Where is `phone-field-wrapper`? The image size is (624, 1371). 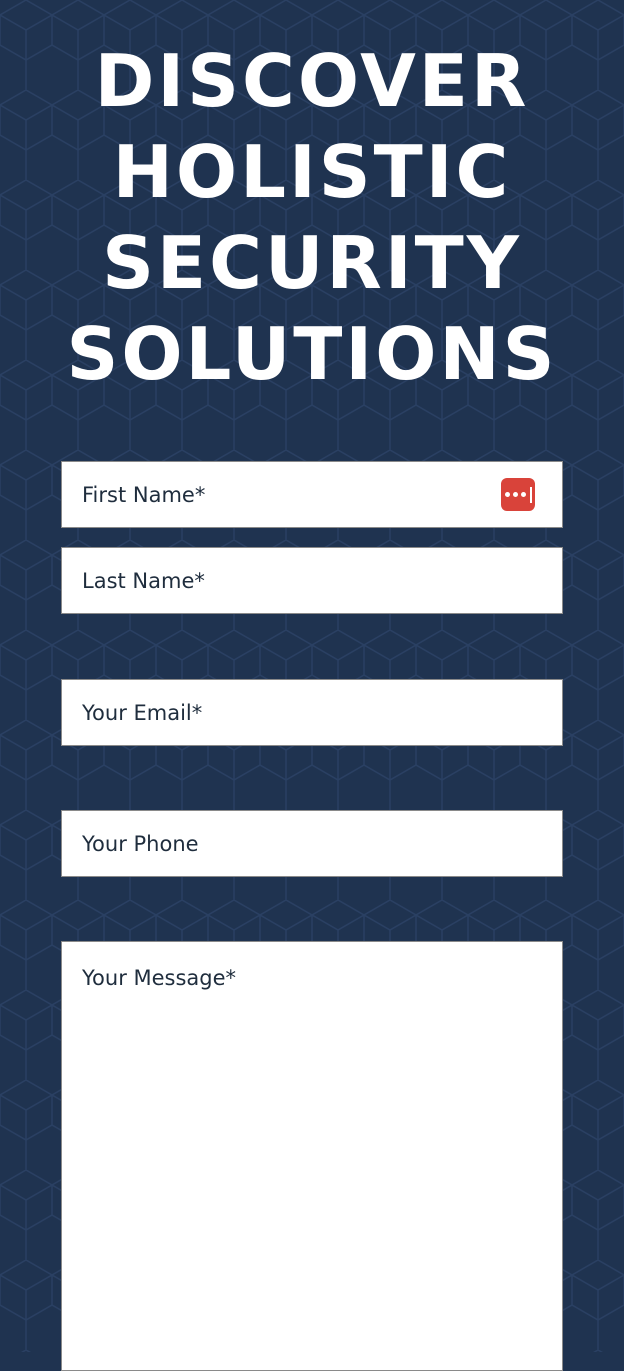
phone-field-wrapper is located at coordinates (312, 843).